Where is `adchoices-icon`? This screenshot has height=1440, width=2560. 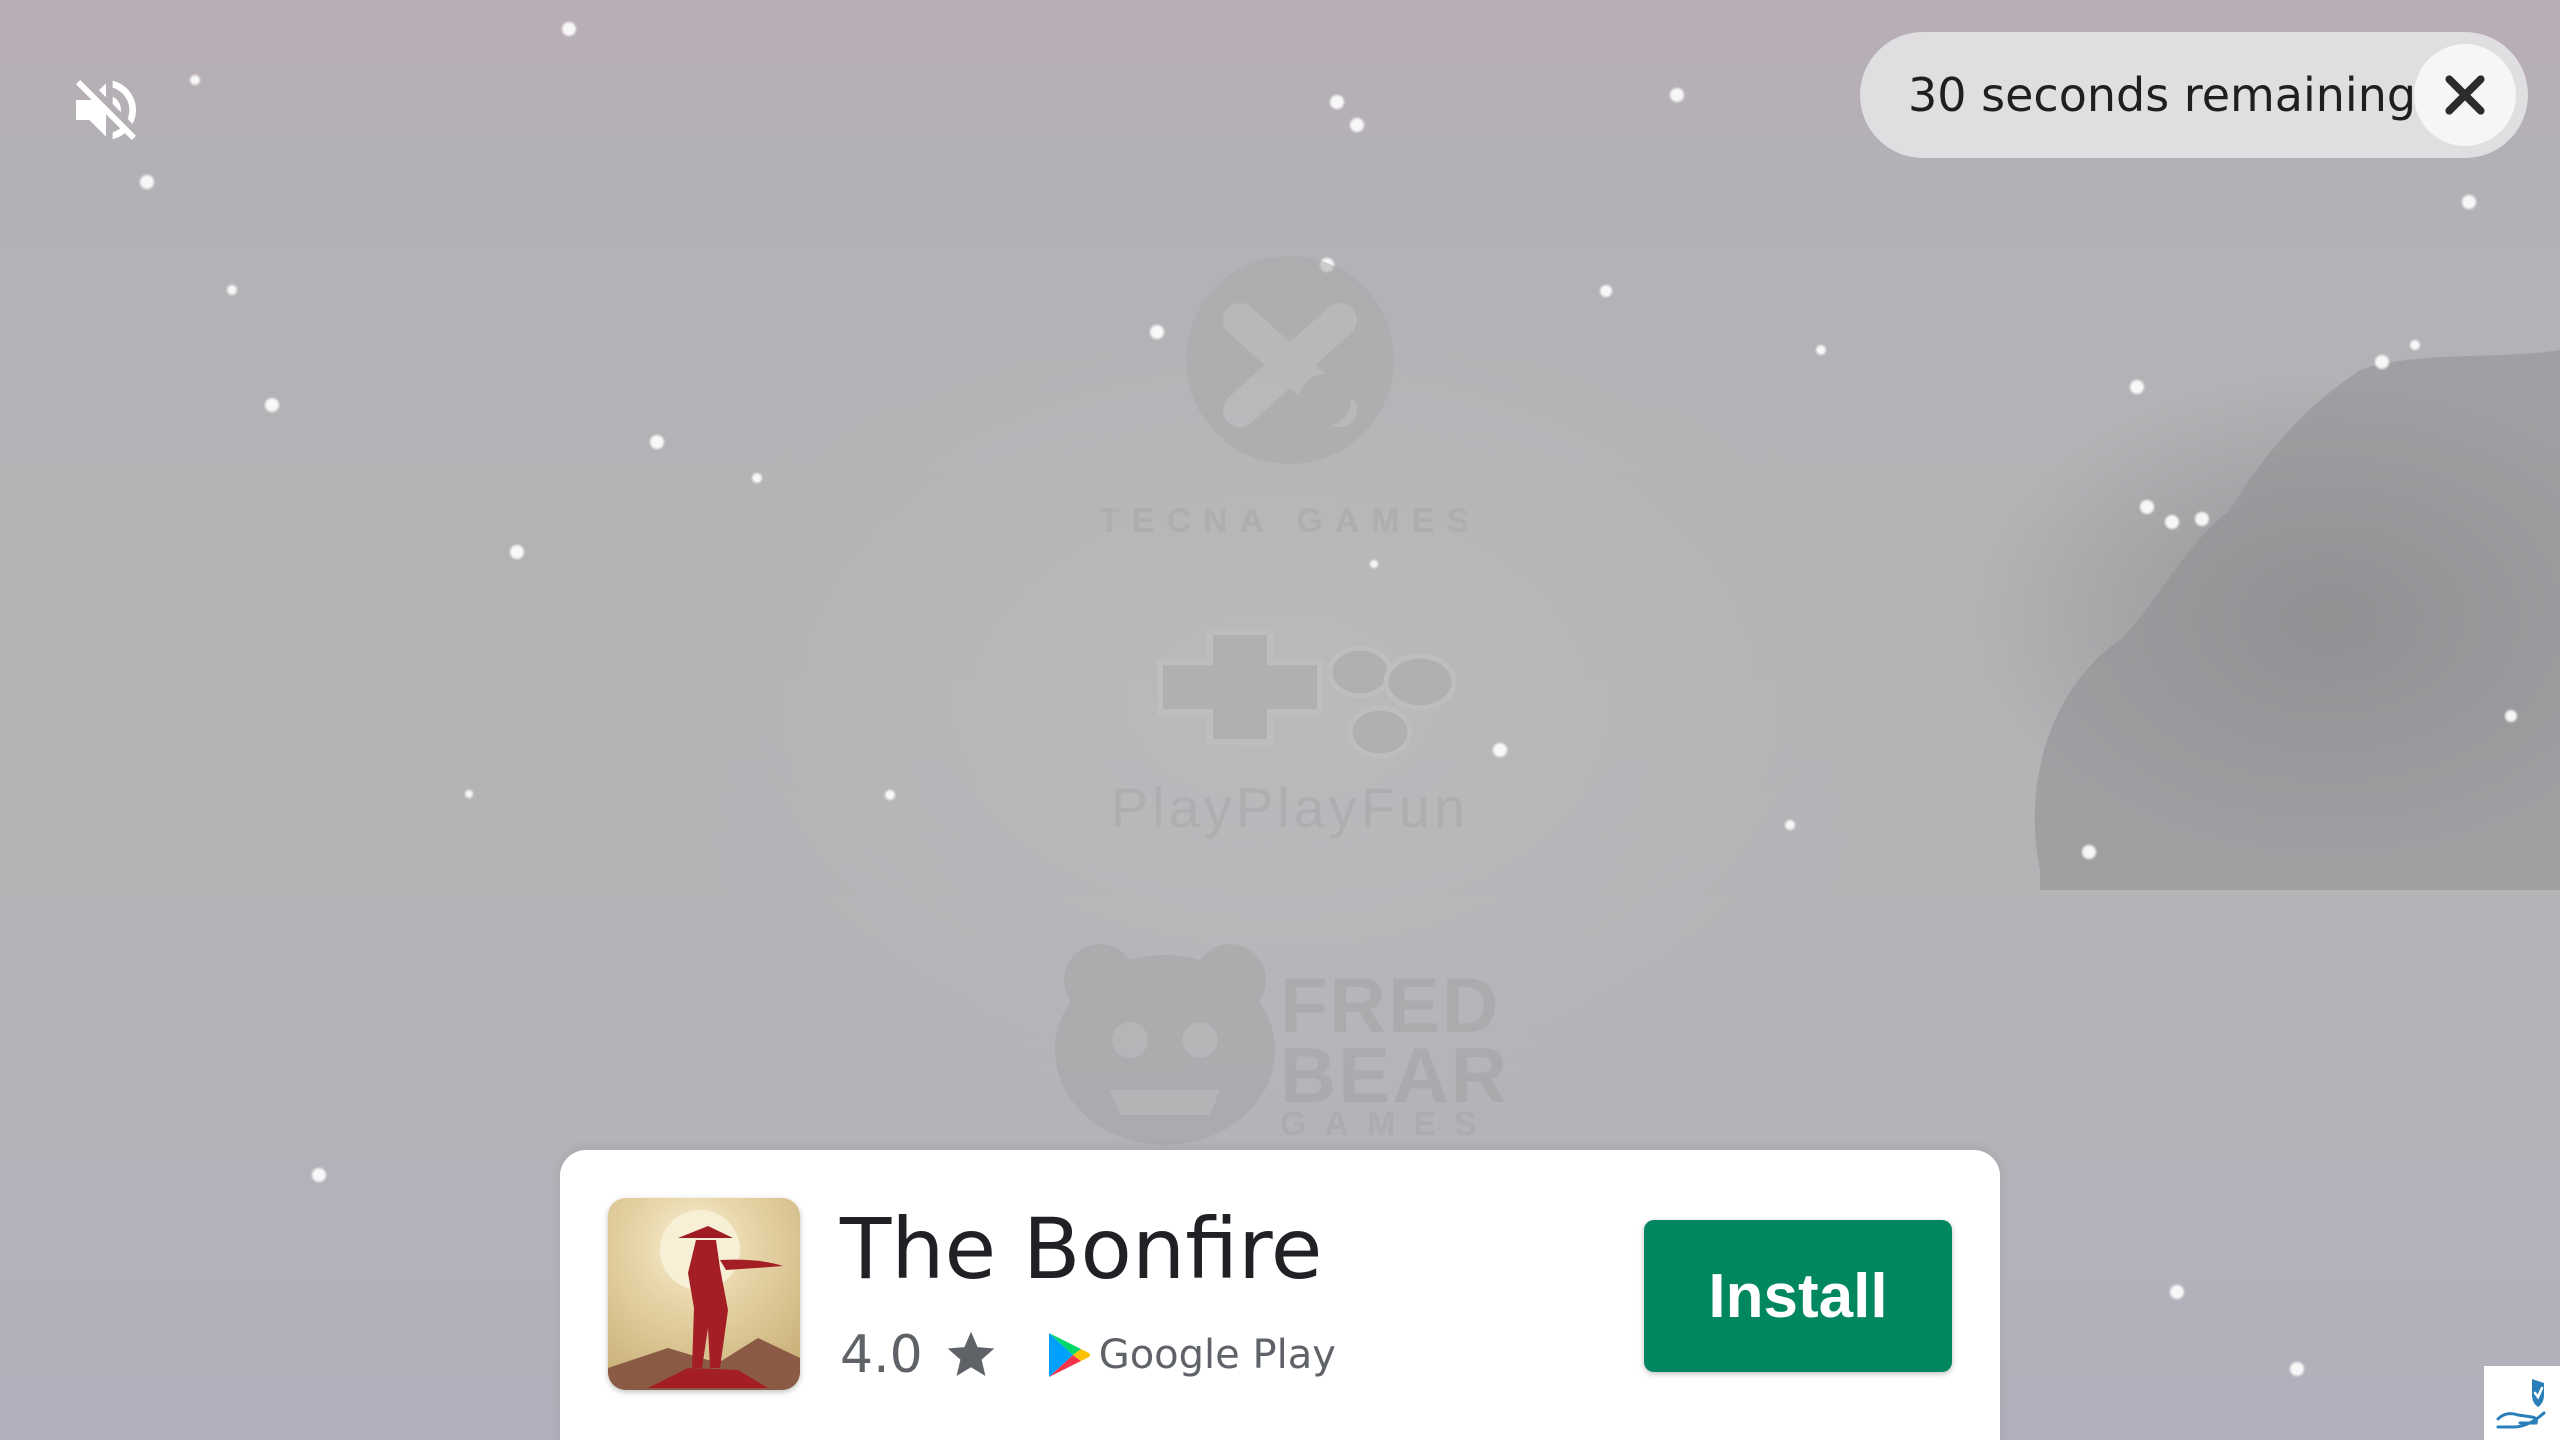 adchoices-icon is located at coordinates (2521, 1404).